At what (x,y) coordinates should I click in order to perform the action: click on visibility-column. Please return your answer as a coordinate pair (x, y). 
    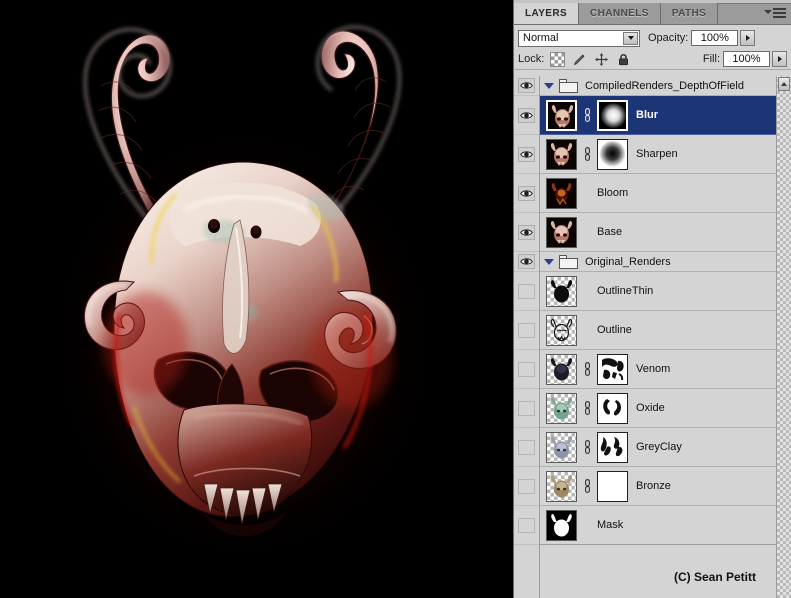
    Looking at the image, I should click on (527, 337).